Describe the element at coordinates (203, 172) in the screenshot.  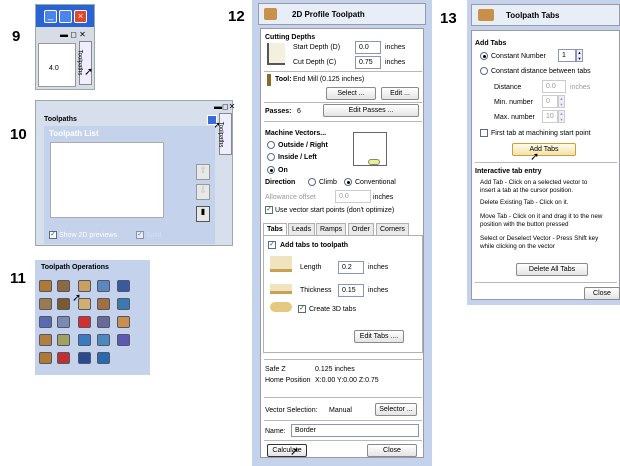
I see `move-up-icon: ⇧` at that location.